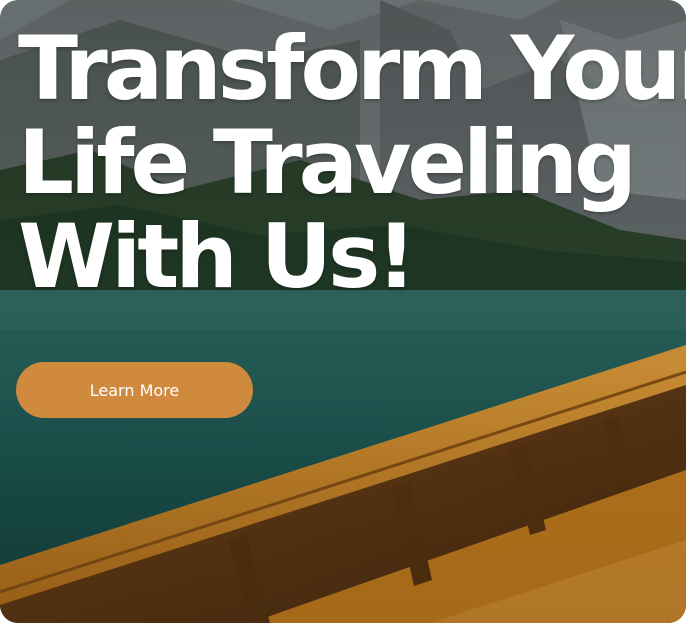 This screenshot has height=623, width=686. I want to click on learn-more-button: Learn More, so click(134, 390).